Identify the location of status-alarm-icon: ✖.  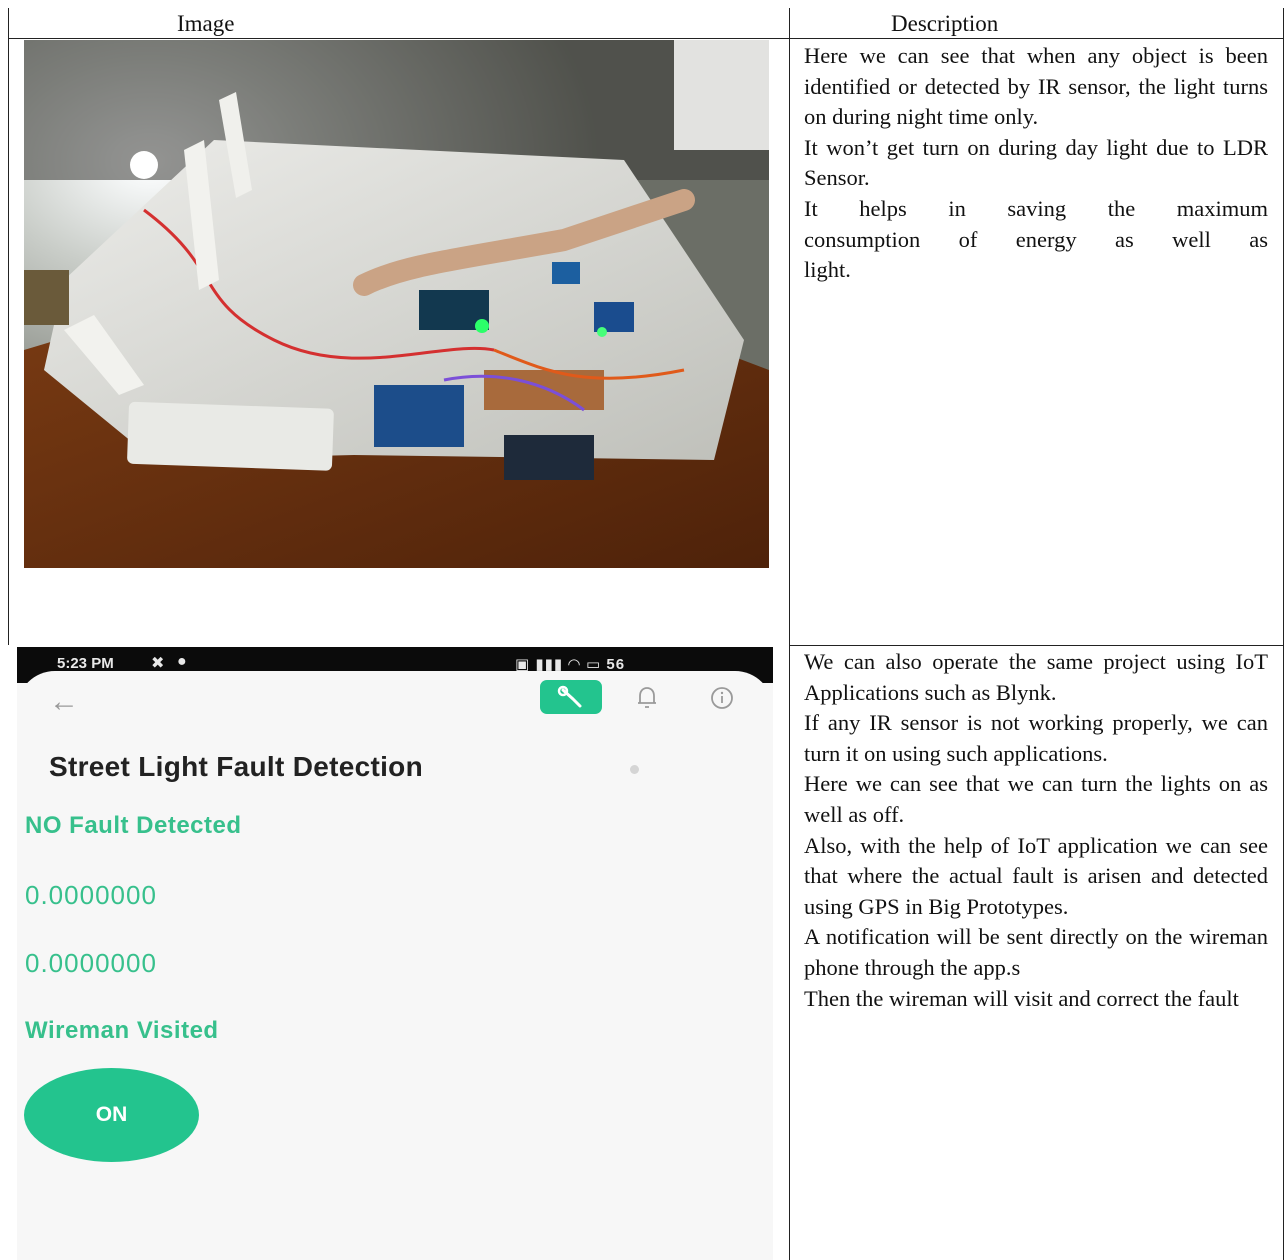
(158, 663).